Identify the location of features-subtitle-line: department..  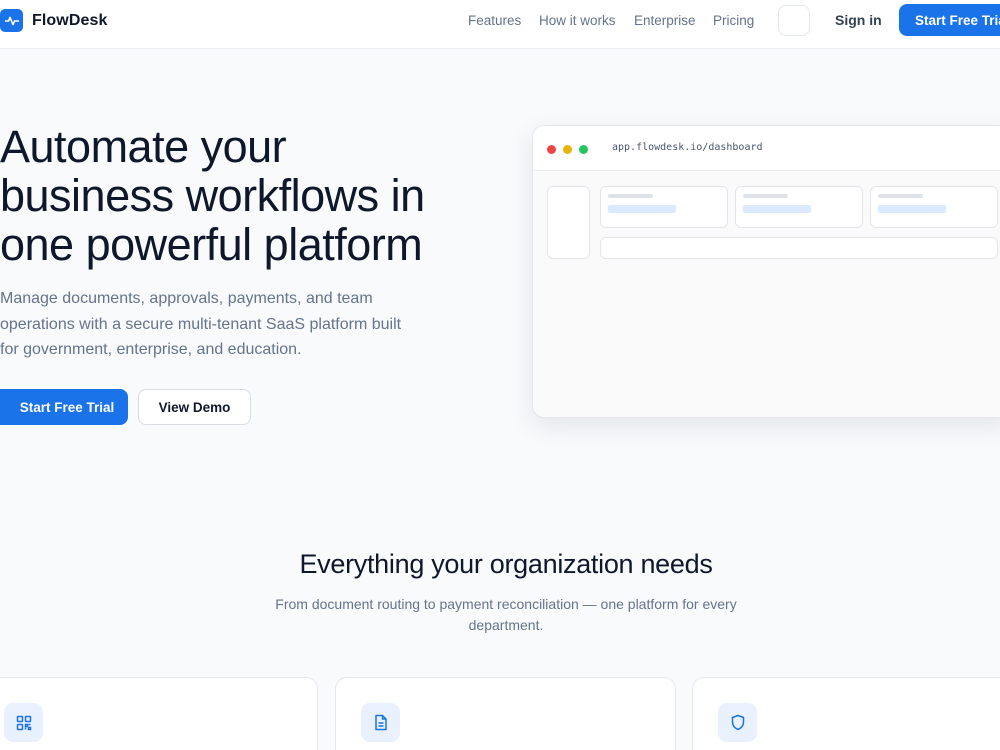
(506, 625).